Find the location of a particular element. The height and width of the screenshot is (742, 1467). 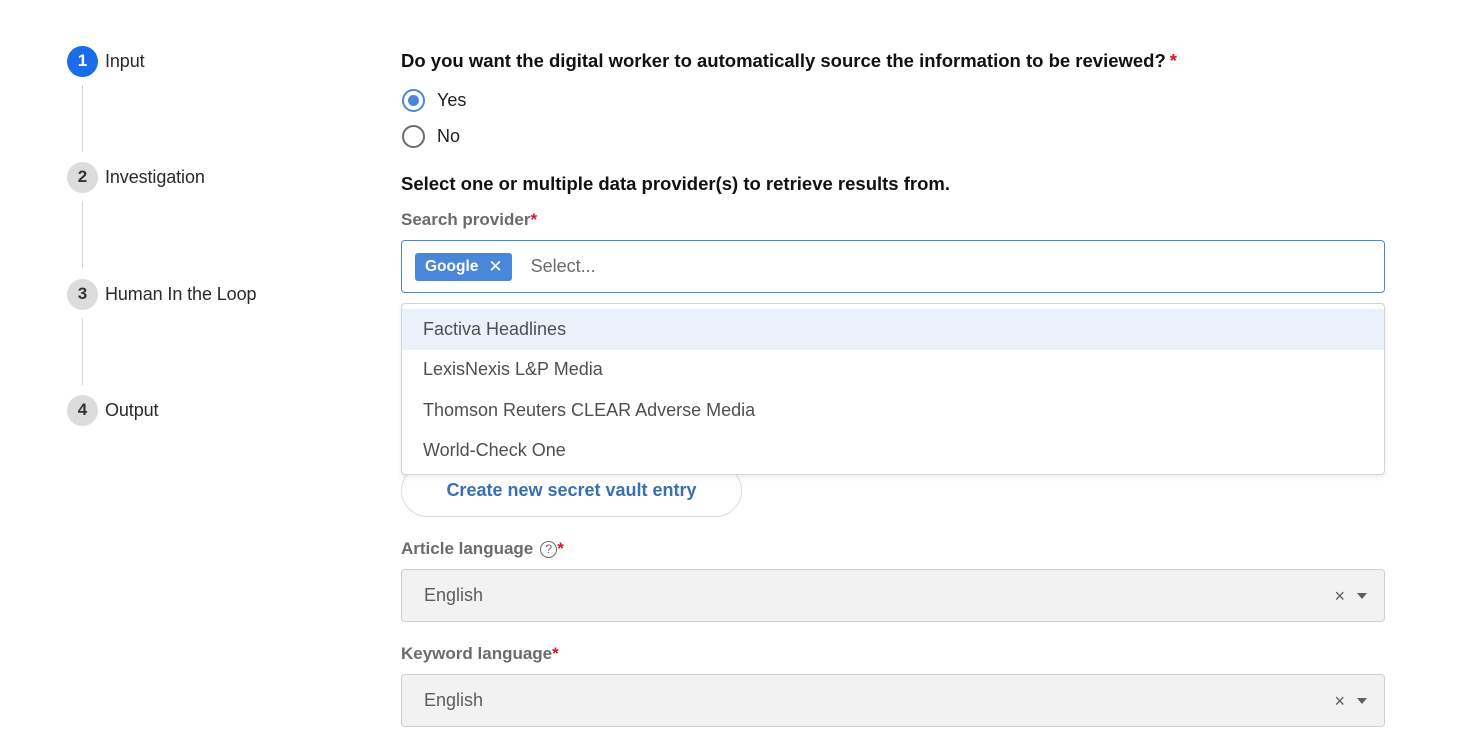

step-output: 4 Output is located at coordinates (113, 410).